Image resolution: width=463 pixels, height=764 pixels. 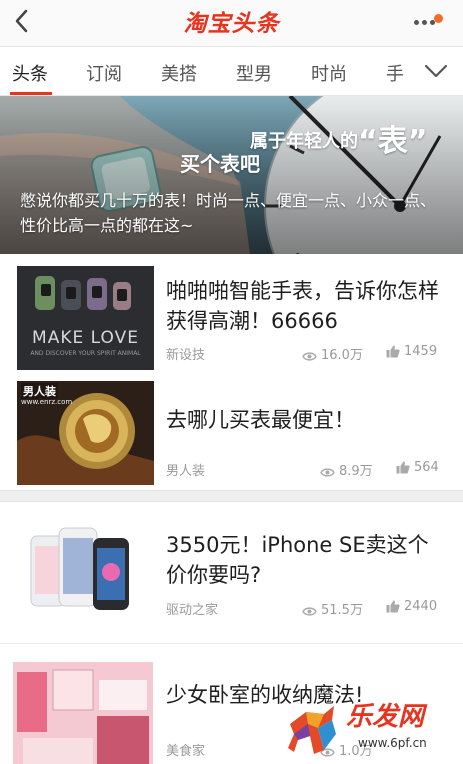 What do you see at coordinates (192, 610) in the screenshot?
I see `article-source: 驱动之家` at bounding box center [192, 610].